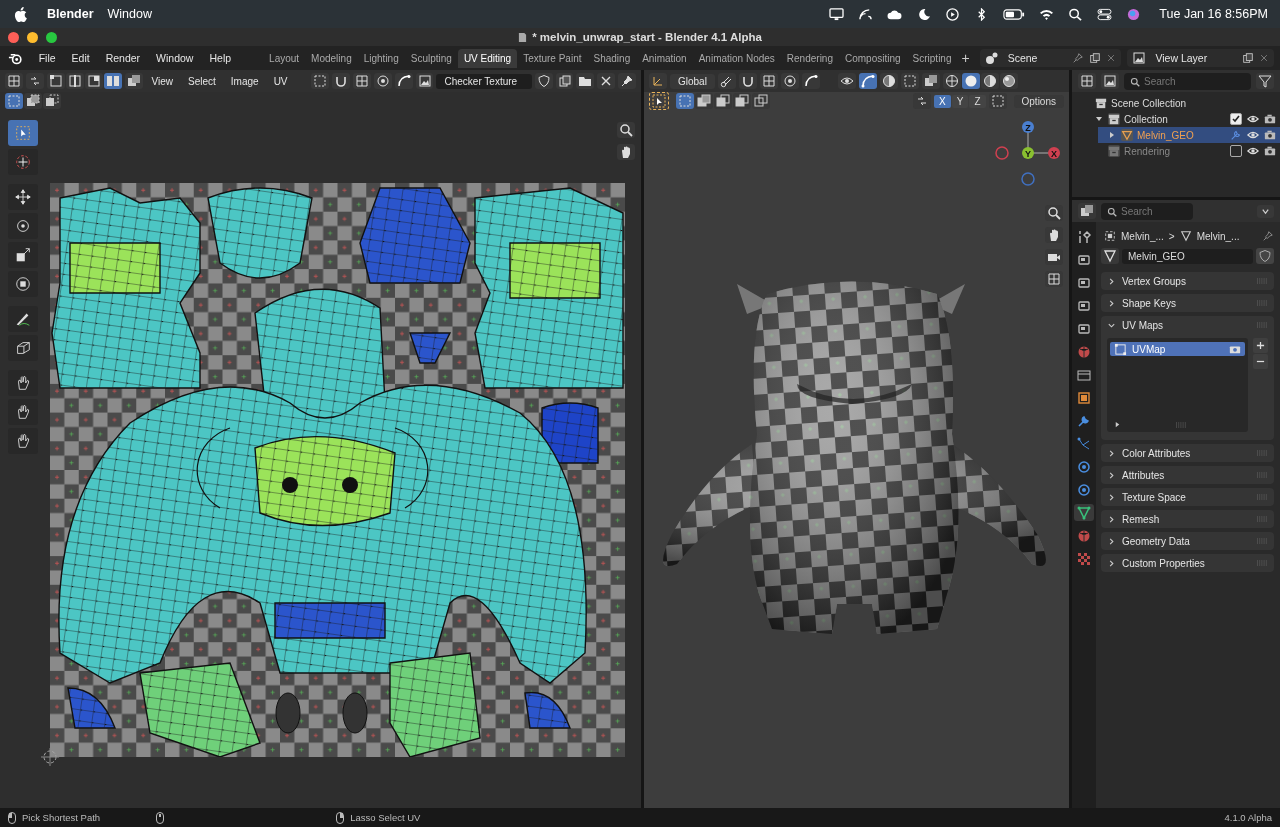  I want to click on mirror-axis-toggle: X, so click(942, 101).